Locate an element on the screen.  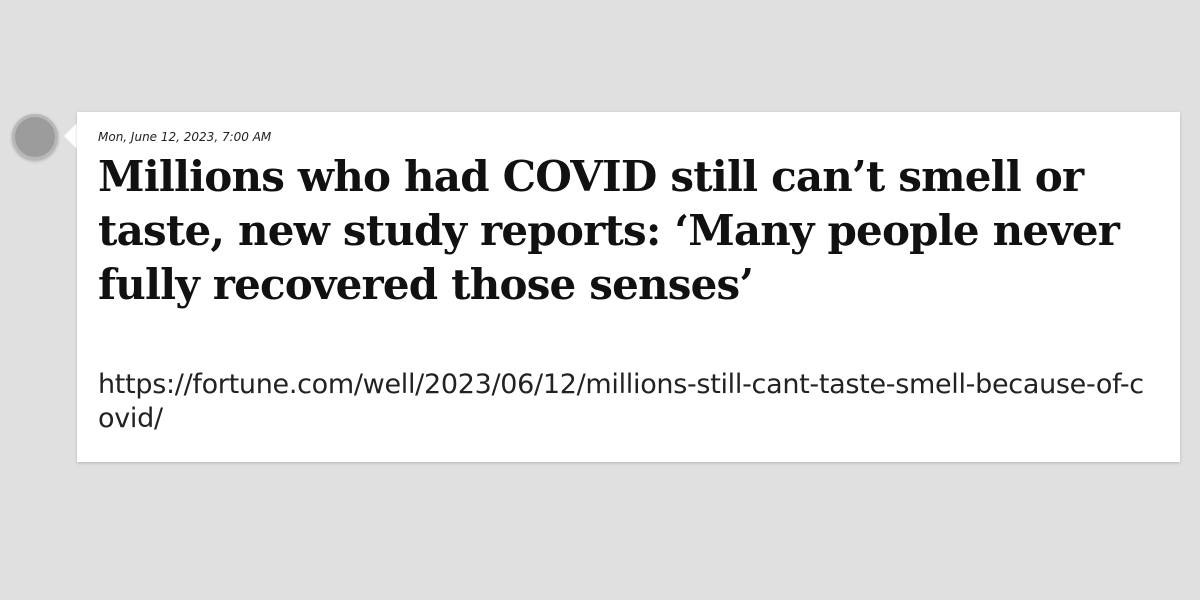
avatar is located at coordinates (35, 137).